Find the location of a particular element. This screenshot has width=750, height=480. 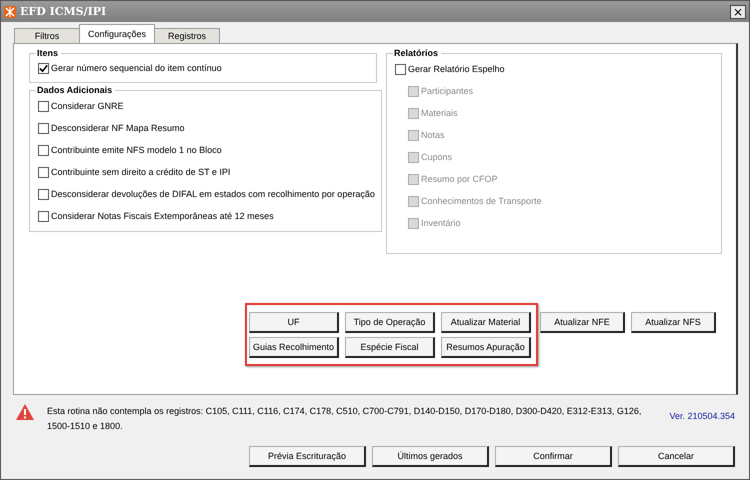

check-icon is located at coordinates (43, 68).